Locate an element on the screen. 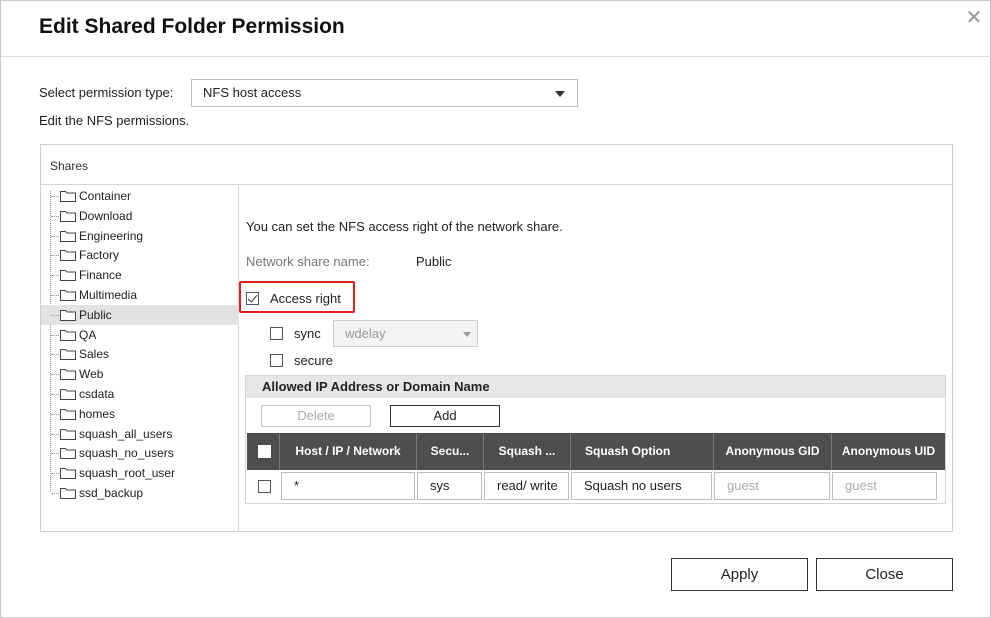  tree-item: Factory is located at coordinates (140, 255).